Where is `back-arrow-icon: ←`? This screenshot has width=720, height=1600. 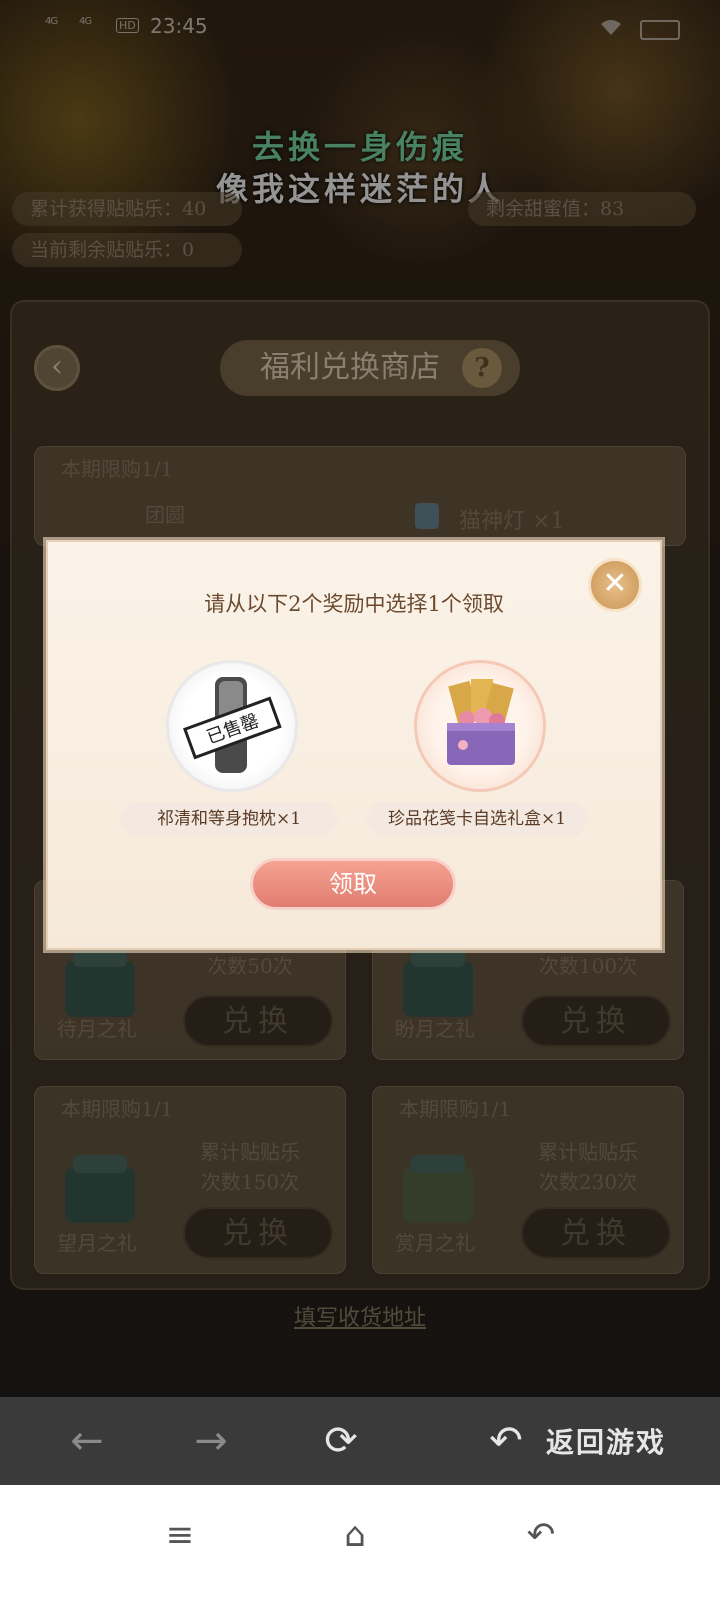 back-arrow-icon: ← is located at coordinates (87, 1441).